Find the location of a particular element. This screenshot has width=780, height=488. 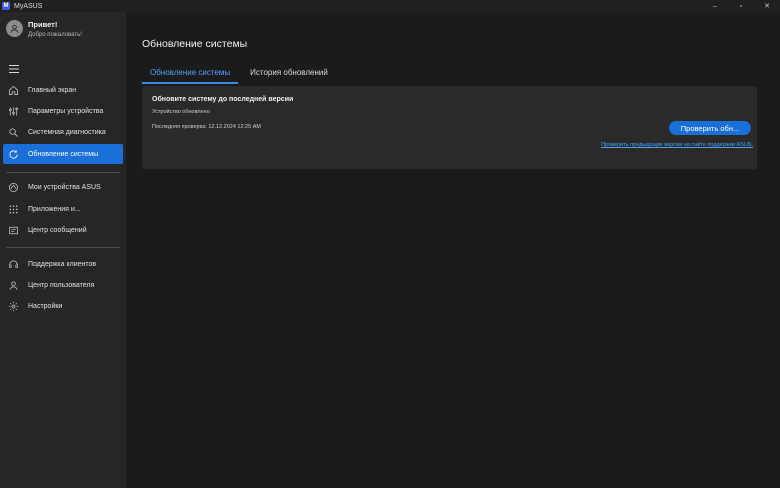

headset-icon is located at coordinates (13, 264).